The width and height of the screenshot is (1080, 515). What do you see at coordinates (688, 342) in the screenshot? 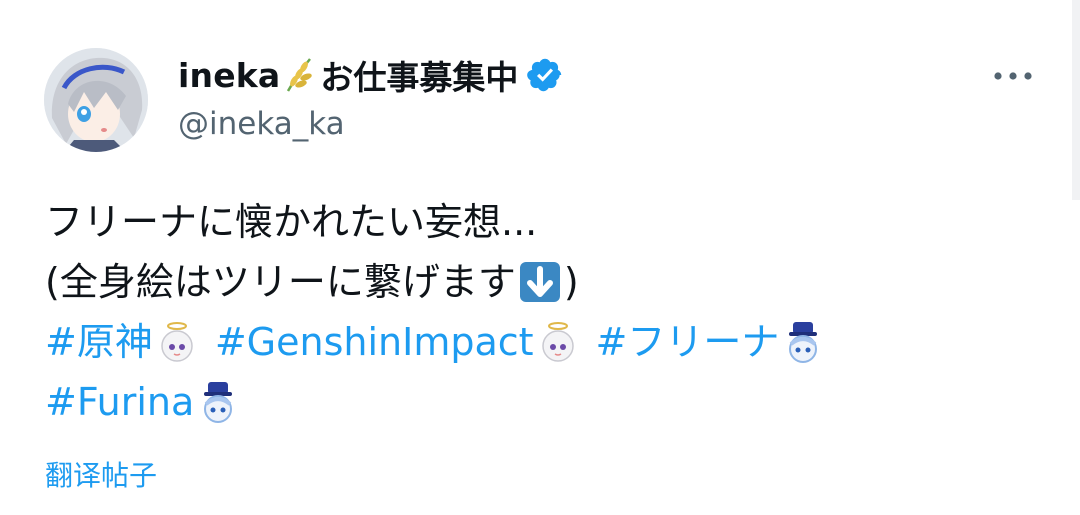
I see `hashtag-furina-jp: #フリーナ` at bounding box center [688, 342].